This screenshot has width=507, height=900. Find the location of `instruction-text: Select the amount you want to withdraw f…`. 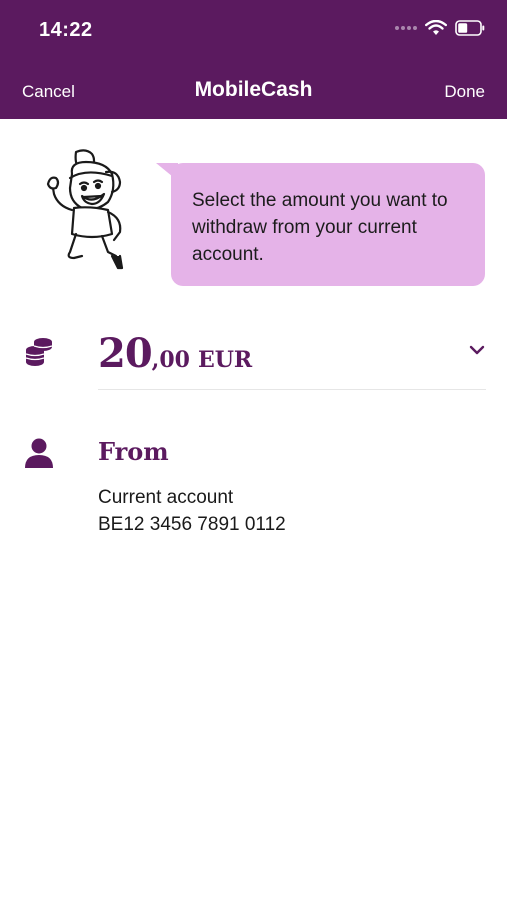

instruction-text: Select the amount you want to withdraw f… is located at coordinates (320, 227).